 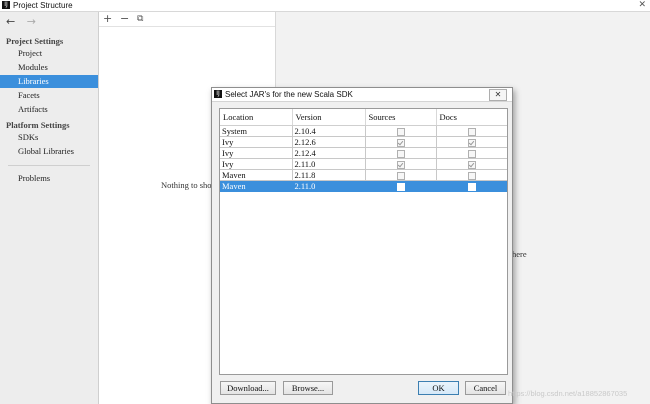 I want to click on table-row: Maven 2.11.8, so click(x=363, y=175).